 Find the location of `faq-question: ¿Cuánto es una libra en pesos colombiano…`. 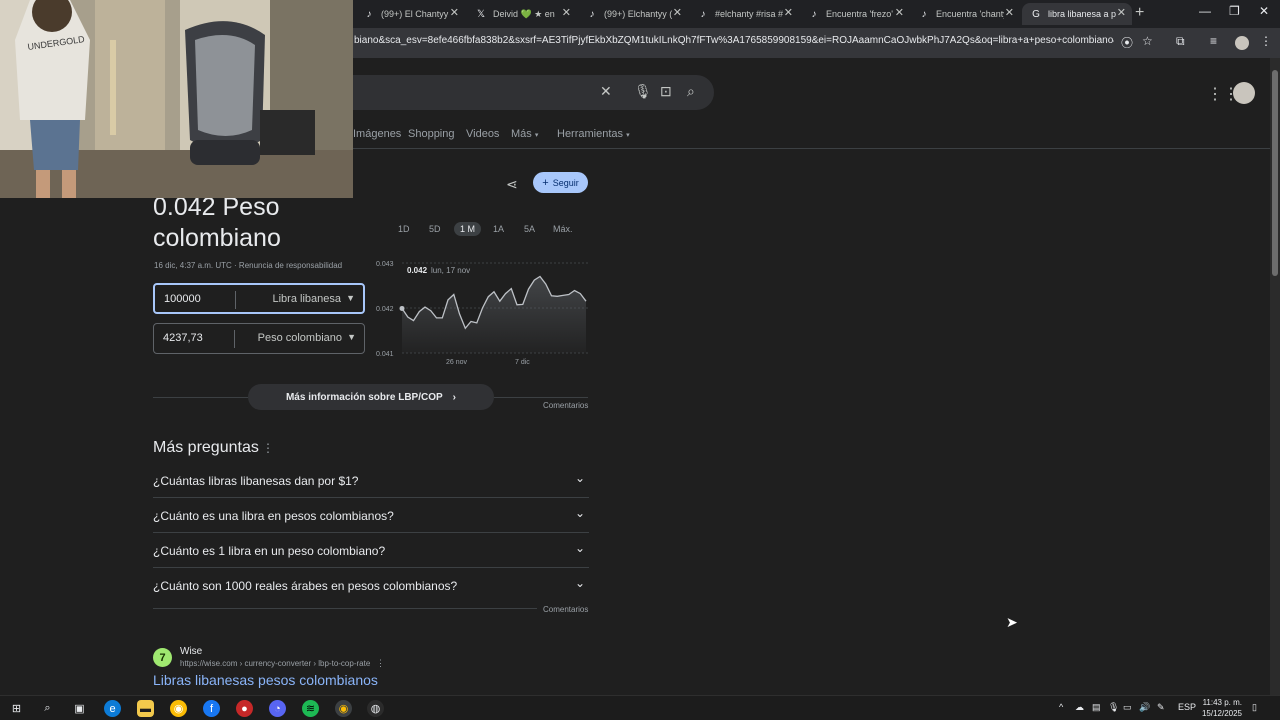

faq-question: ¿Cuánto es una libra en pesos colombiano… is located at coordinates (371, 515).